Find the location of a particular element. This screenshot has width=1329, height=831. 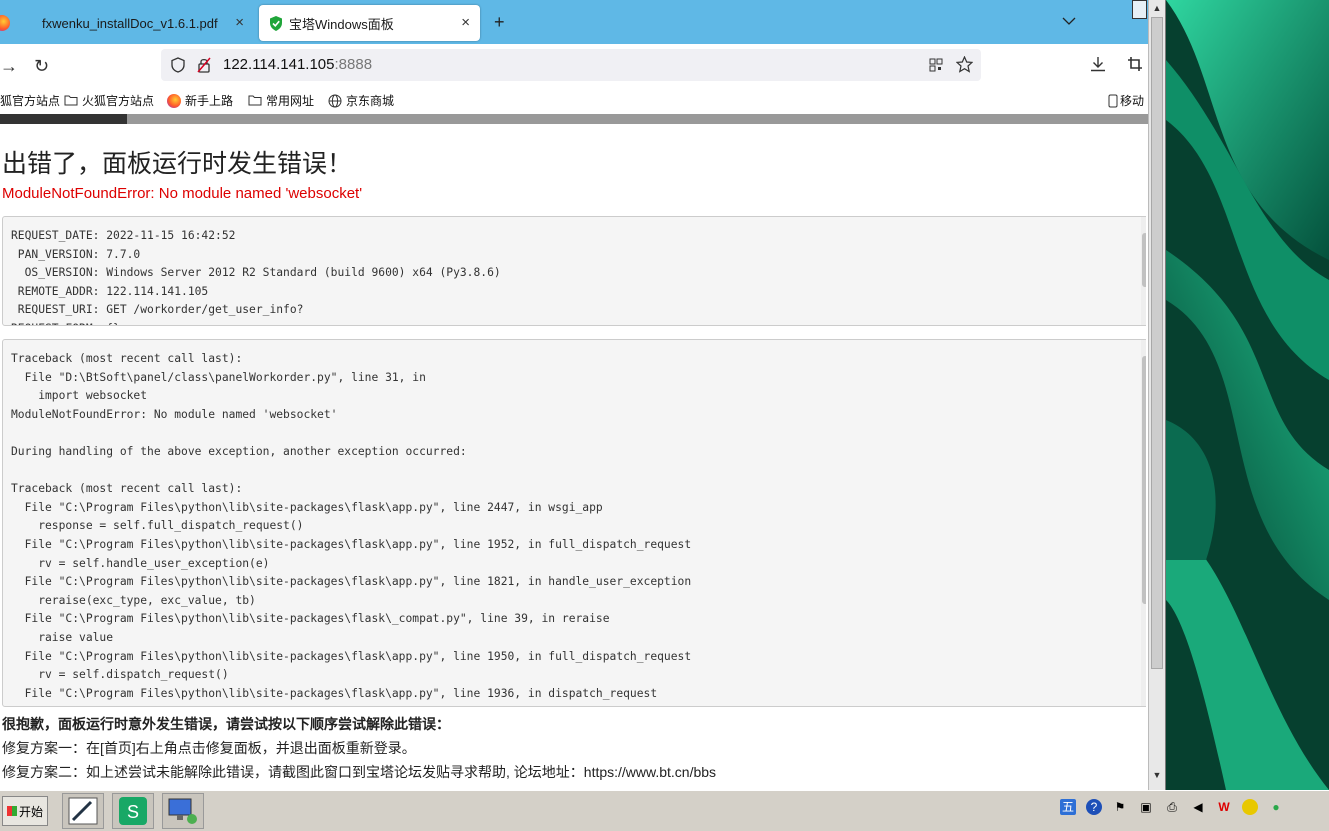

pencil-icon is located at coordinates (83, 811).